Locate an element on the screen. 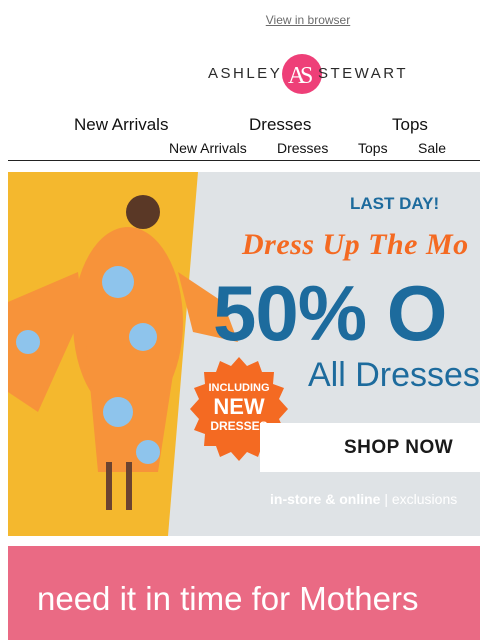  primary-nav-new-arrivals: New Arrivals is located at coordinates (121, 125).